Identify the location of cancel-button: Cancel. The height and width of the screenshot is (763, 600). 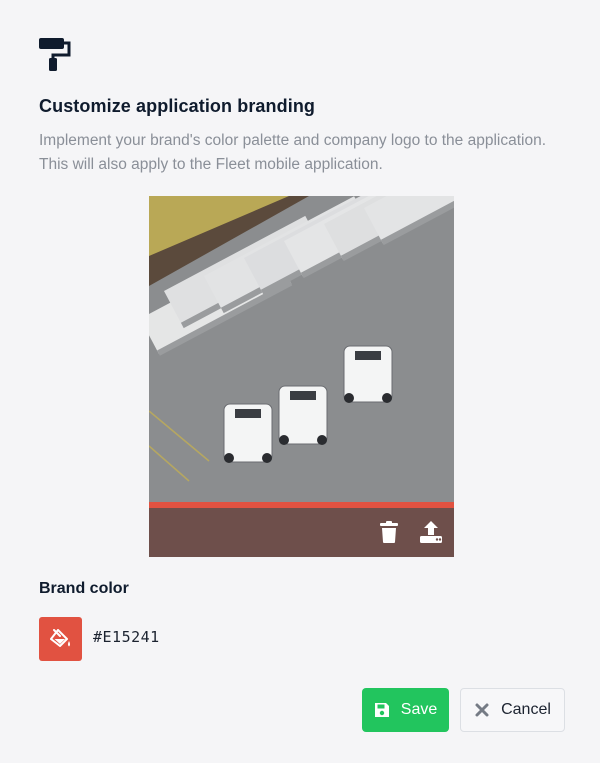
(512, 710).